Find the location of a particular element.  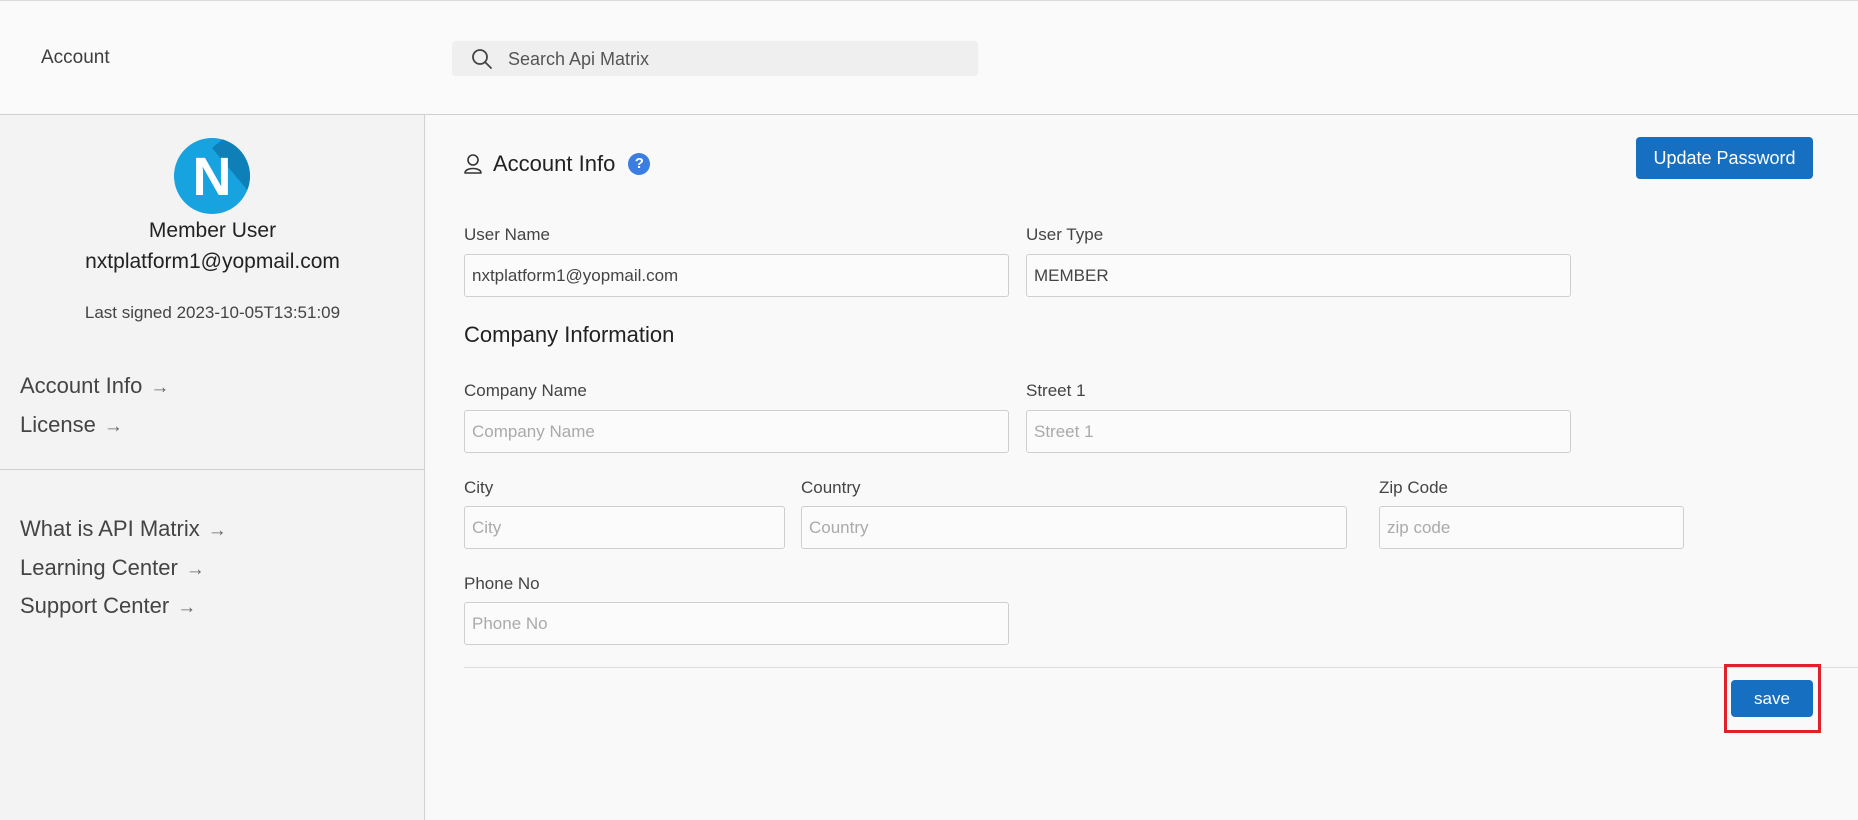

user-email: nxtplatform1@yopmail.com is located at coordinates (212, 261).